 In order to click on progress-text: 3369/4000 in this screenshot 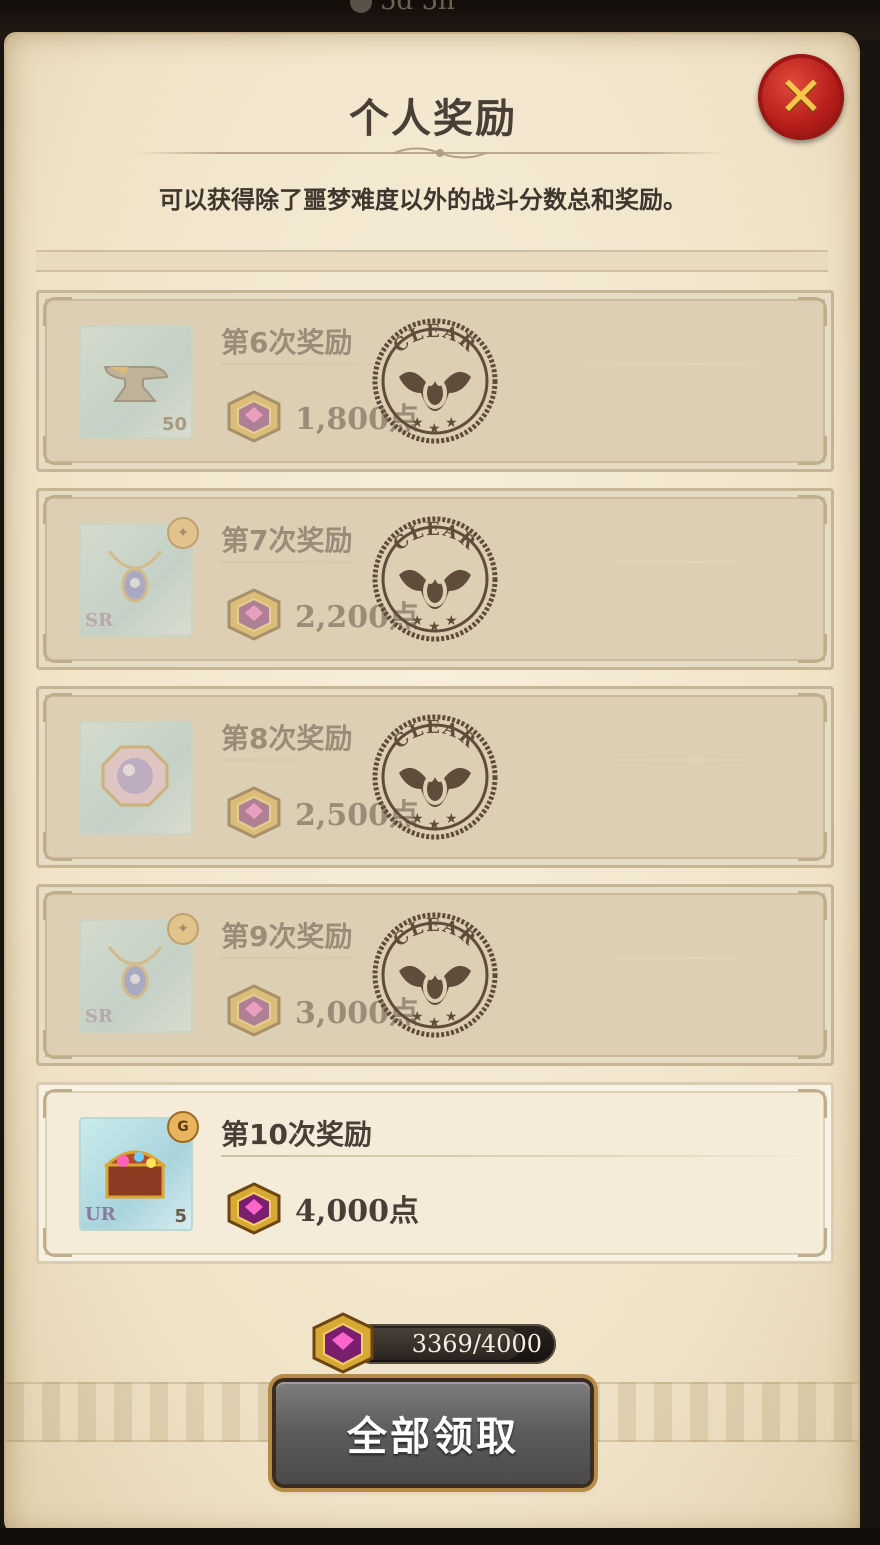, I will do `click(476, 1344)`.